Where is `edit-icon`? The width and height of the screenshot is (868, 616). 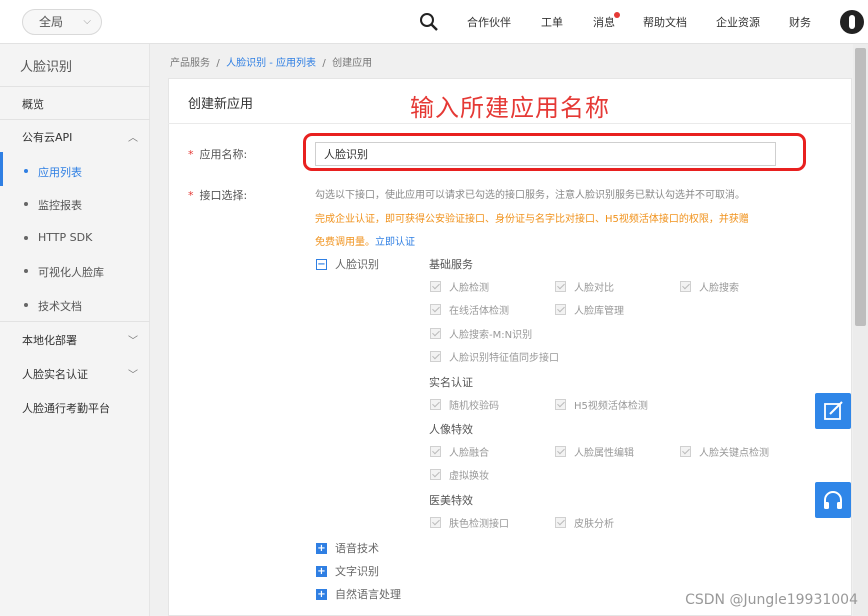 edit-icon is located at coordinates (833, 410).